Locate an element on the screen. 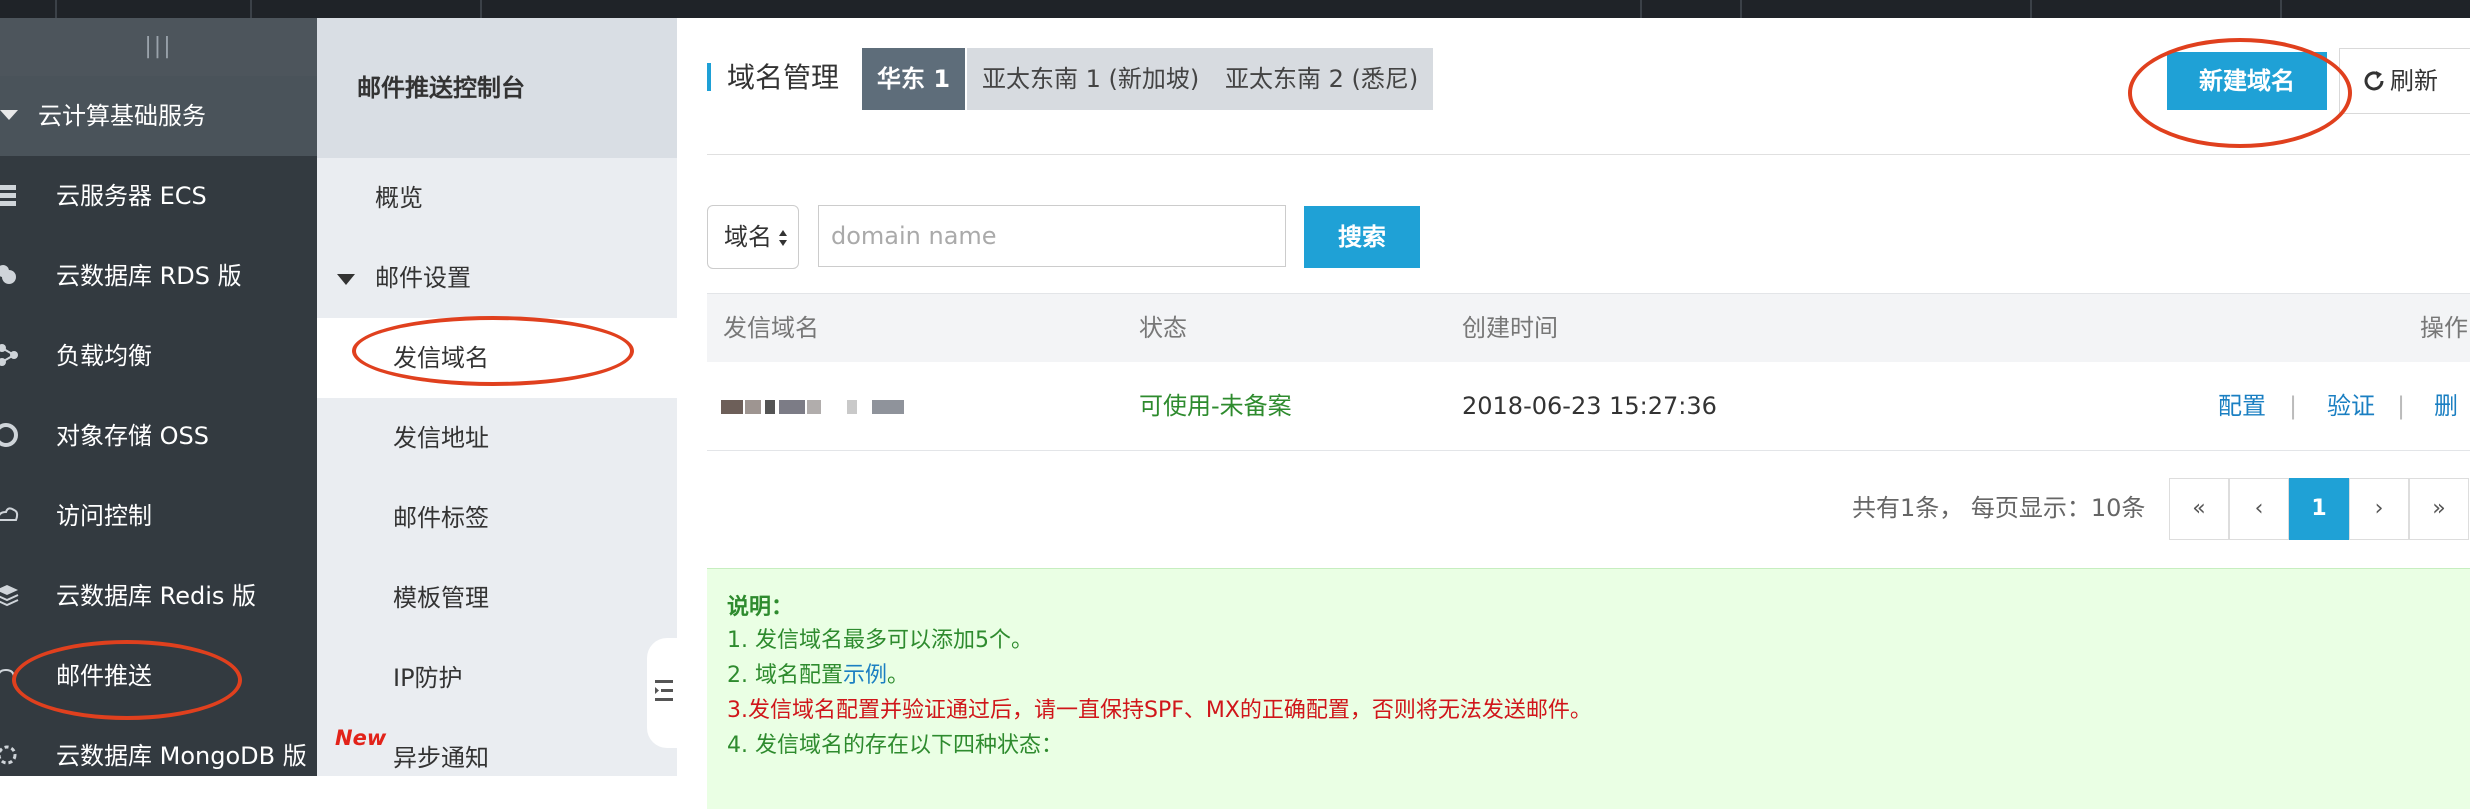 Image resolution: width=2470 pixels, height=809 pixels. page-next-button: › is located at coordinates (2379, 509).